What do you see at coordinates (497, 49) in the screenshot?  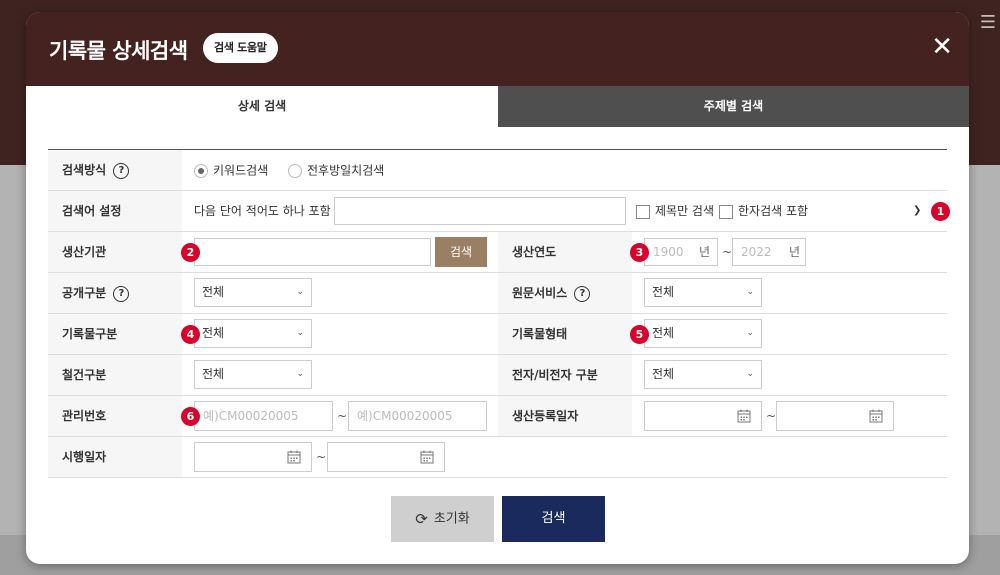 I see `modal-header: 기록물 상세검색 검색 도움말 ✕` at bounding box center [497, 49].